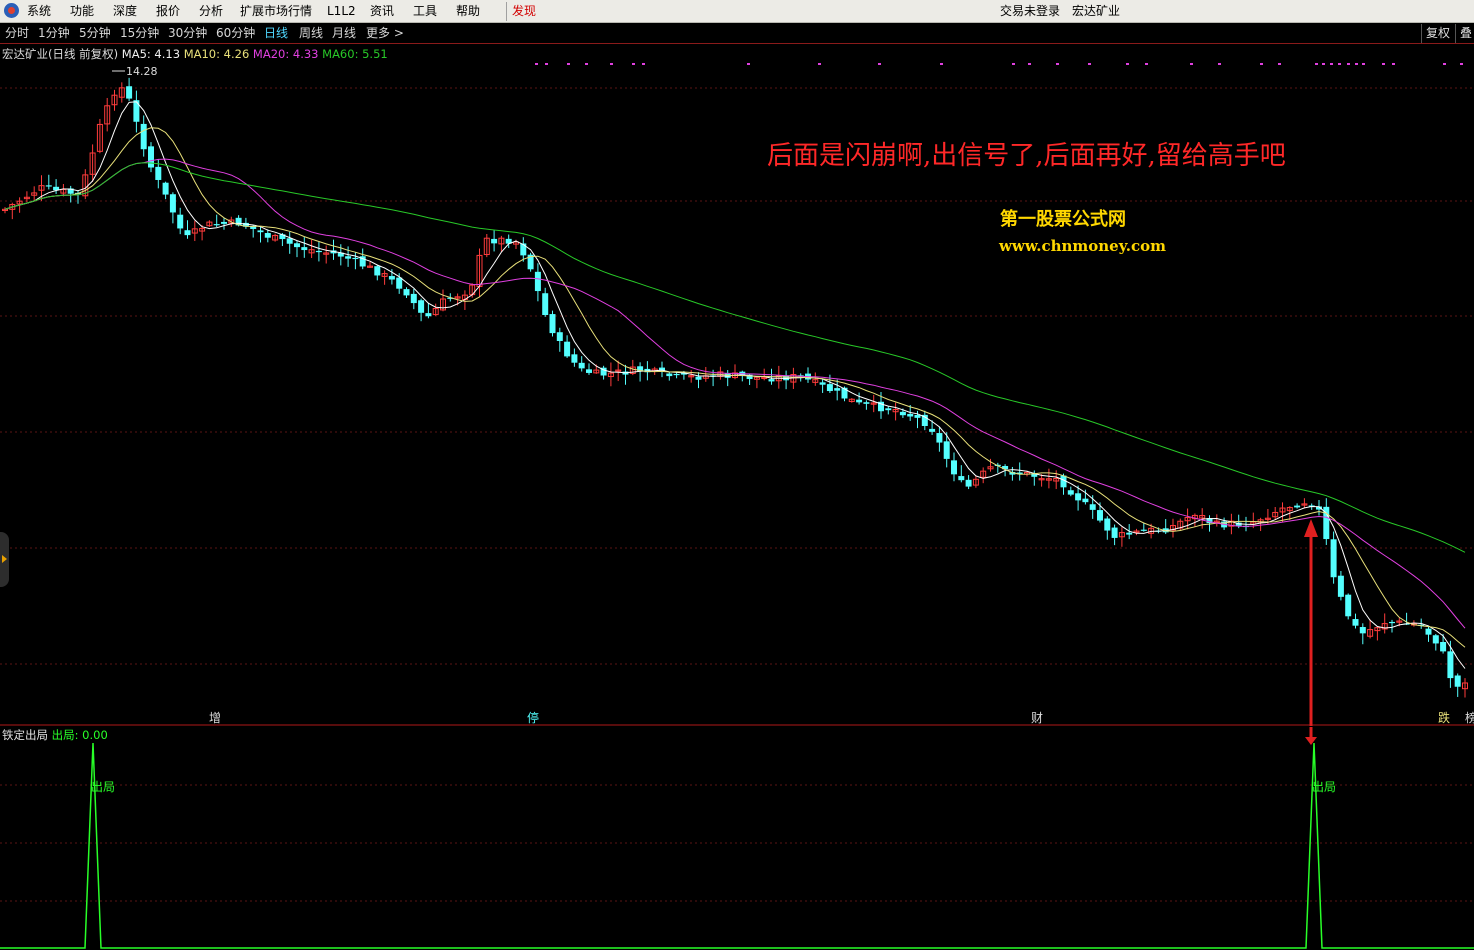 The height and width of the screenshot is (950, 1474). Describe the element at coordinates (276, 33) in the screenshot. I see `period-daily: 日线` at that location.